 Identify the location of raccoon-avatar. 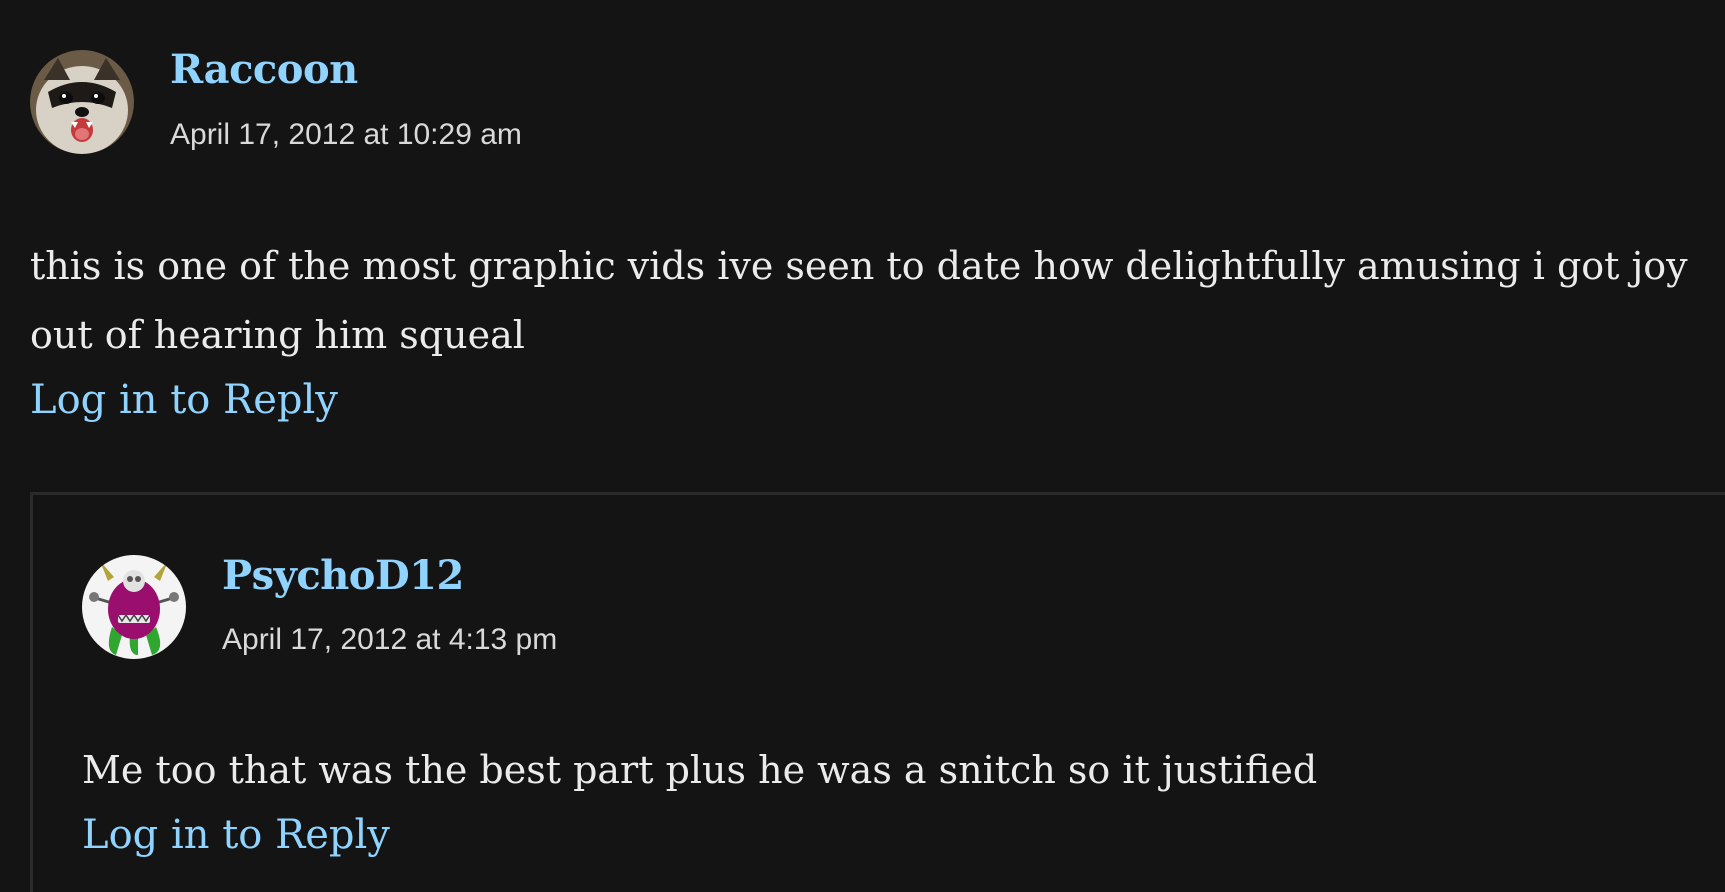
(82, 102).